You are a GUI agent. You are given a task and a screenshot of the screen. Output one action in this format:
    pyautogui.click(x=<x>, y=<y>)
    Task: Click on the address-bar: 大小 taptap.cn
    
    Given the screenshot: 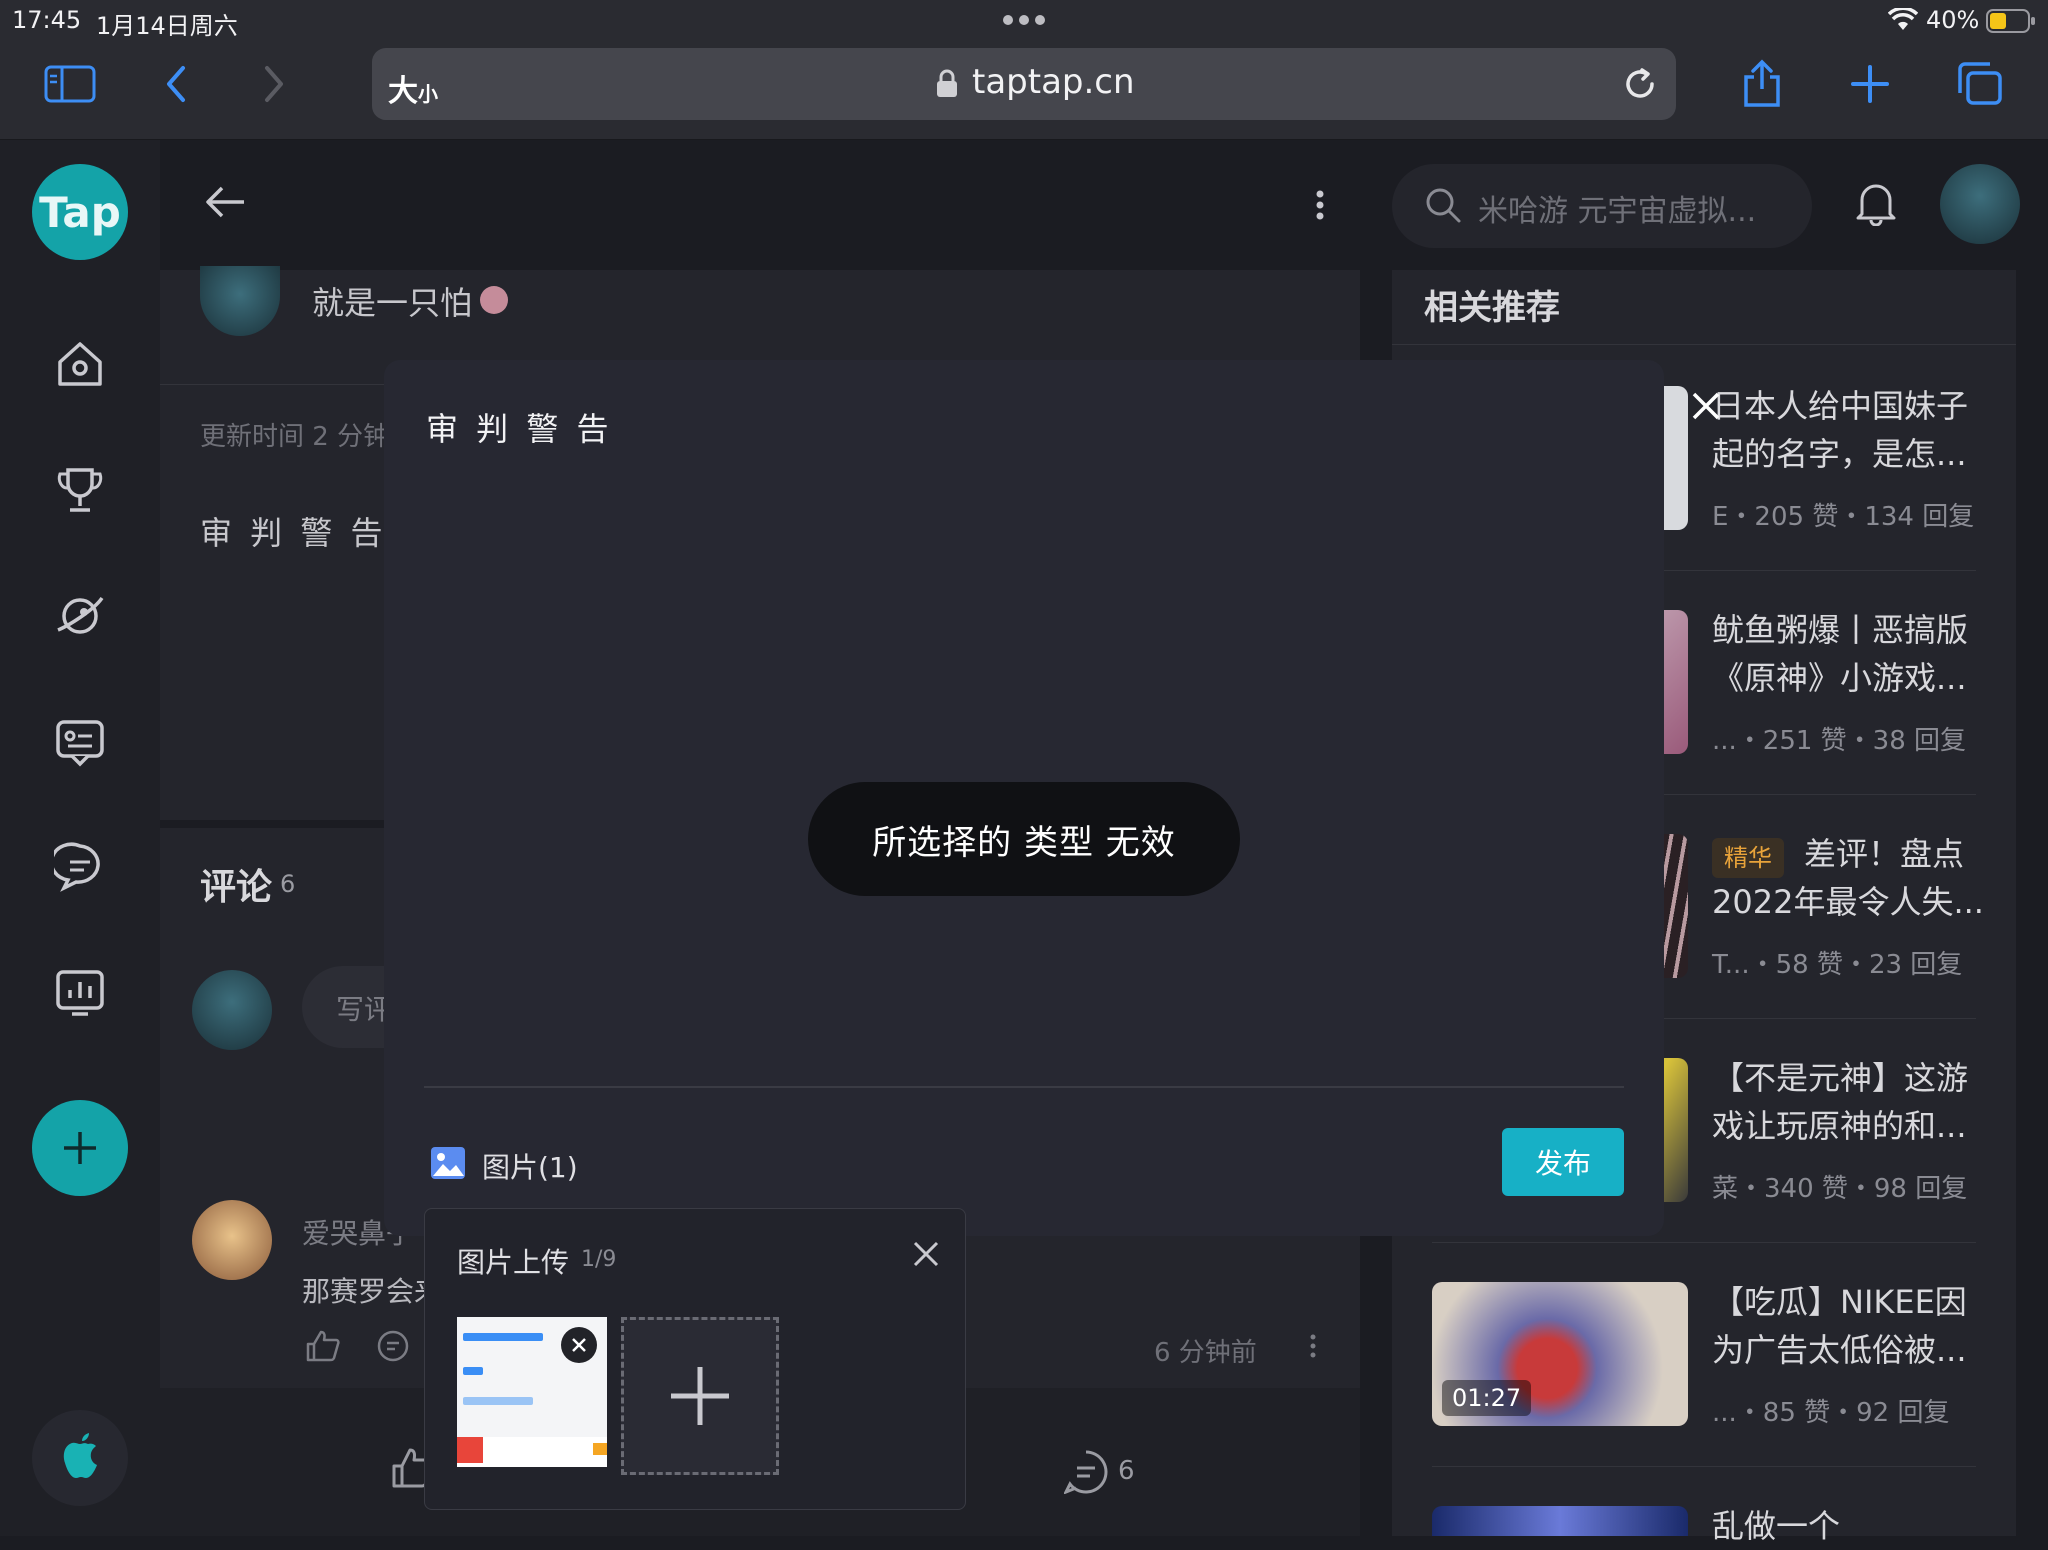 What is the action you would take?
    pyautogui.click(x=1024, y=84)
    